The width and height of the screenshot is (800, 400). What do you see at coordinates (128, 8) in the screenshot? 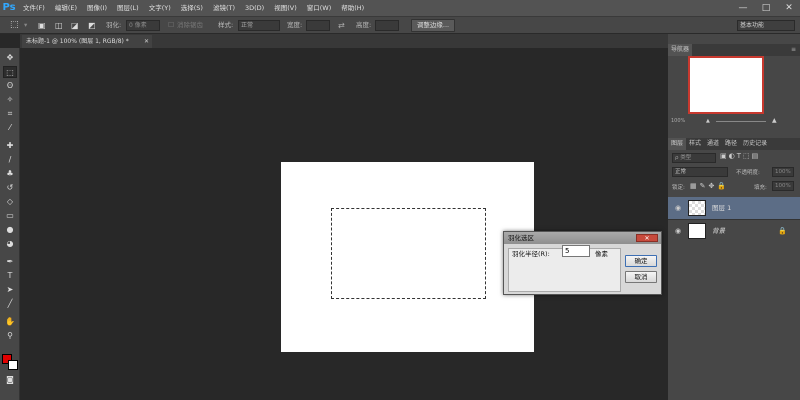
I see `menu-layer: 图层(L)` at bounding box center [128, 8].